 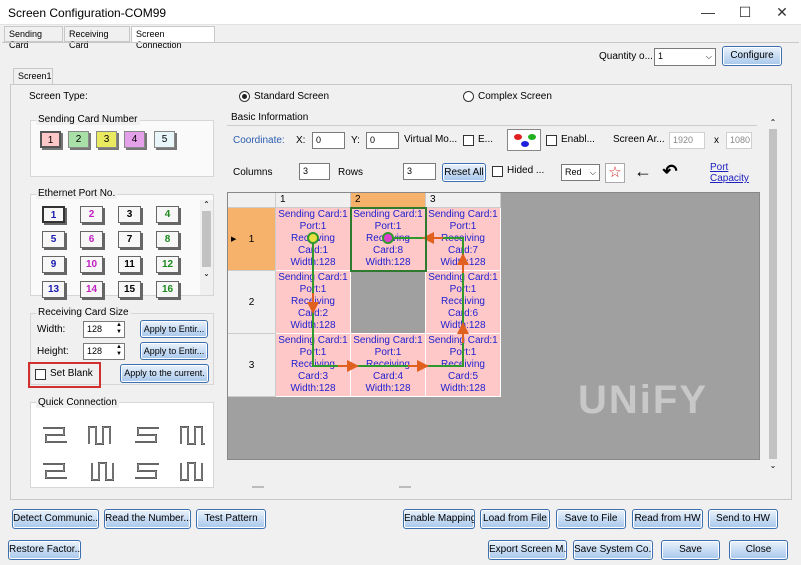 What do you see at coordinates (667, 519) in the screenshot?
I see `read-from-hw-button: Read from HW` at bounding box center [667, 519].